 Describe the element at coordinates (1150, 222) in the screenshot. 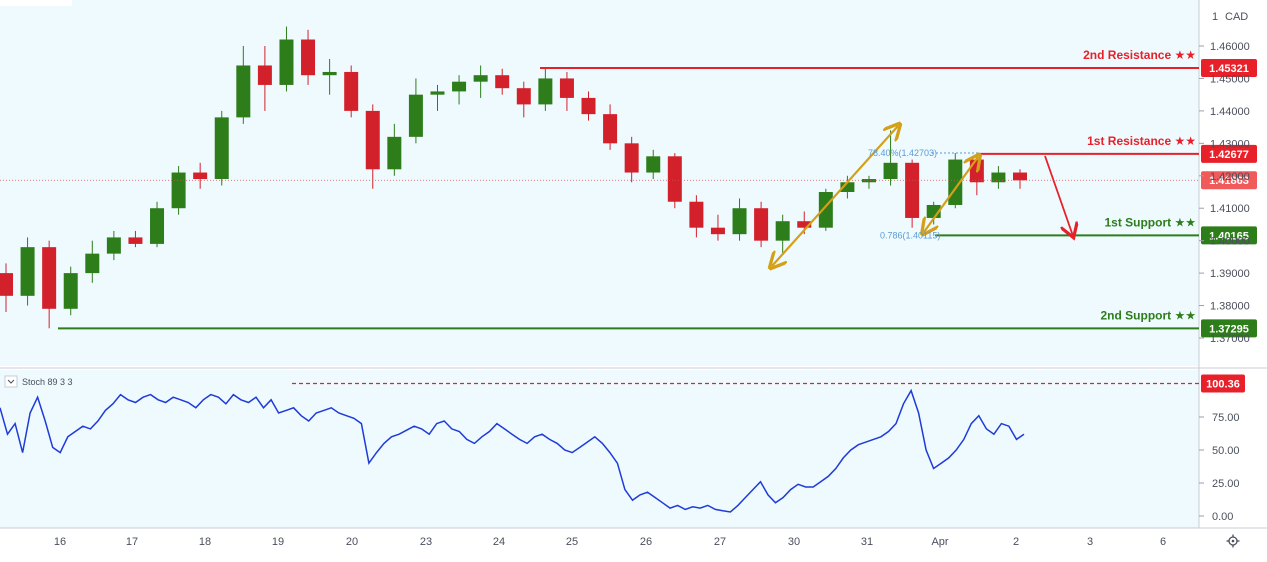

I see `level-label: 1st Support ★★` at that location.